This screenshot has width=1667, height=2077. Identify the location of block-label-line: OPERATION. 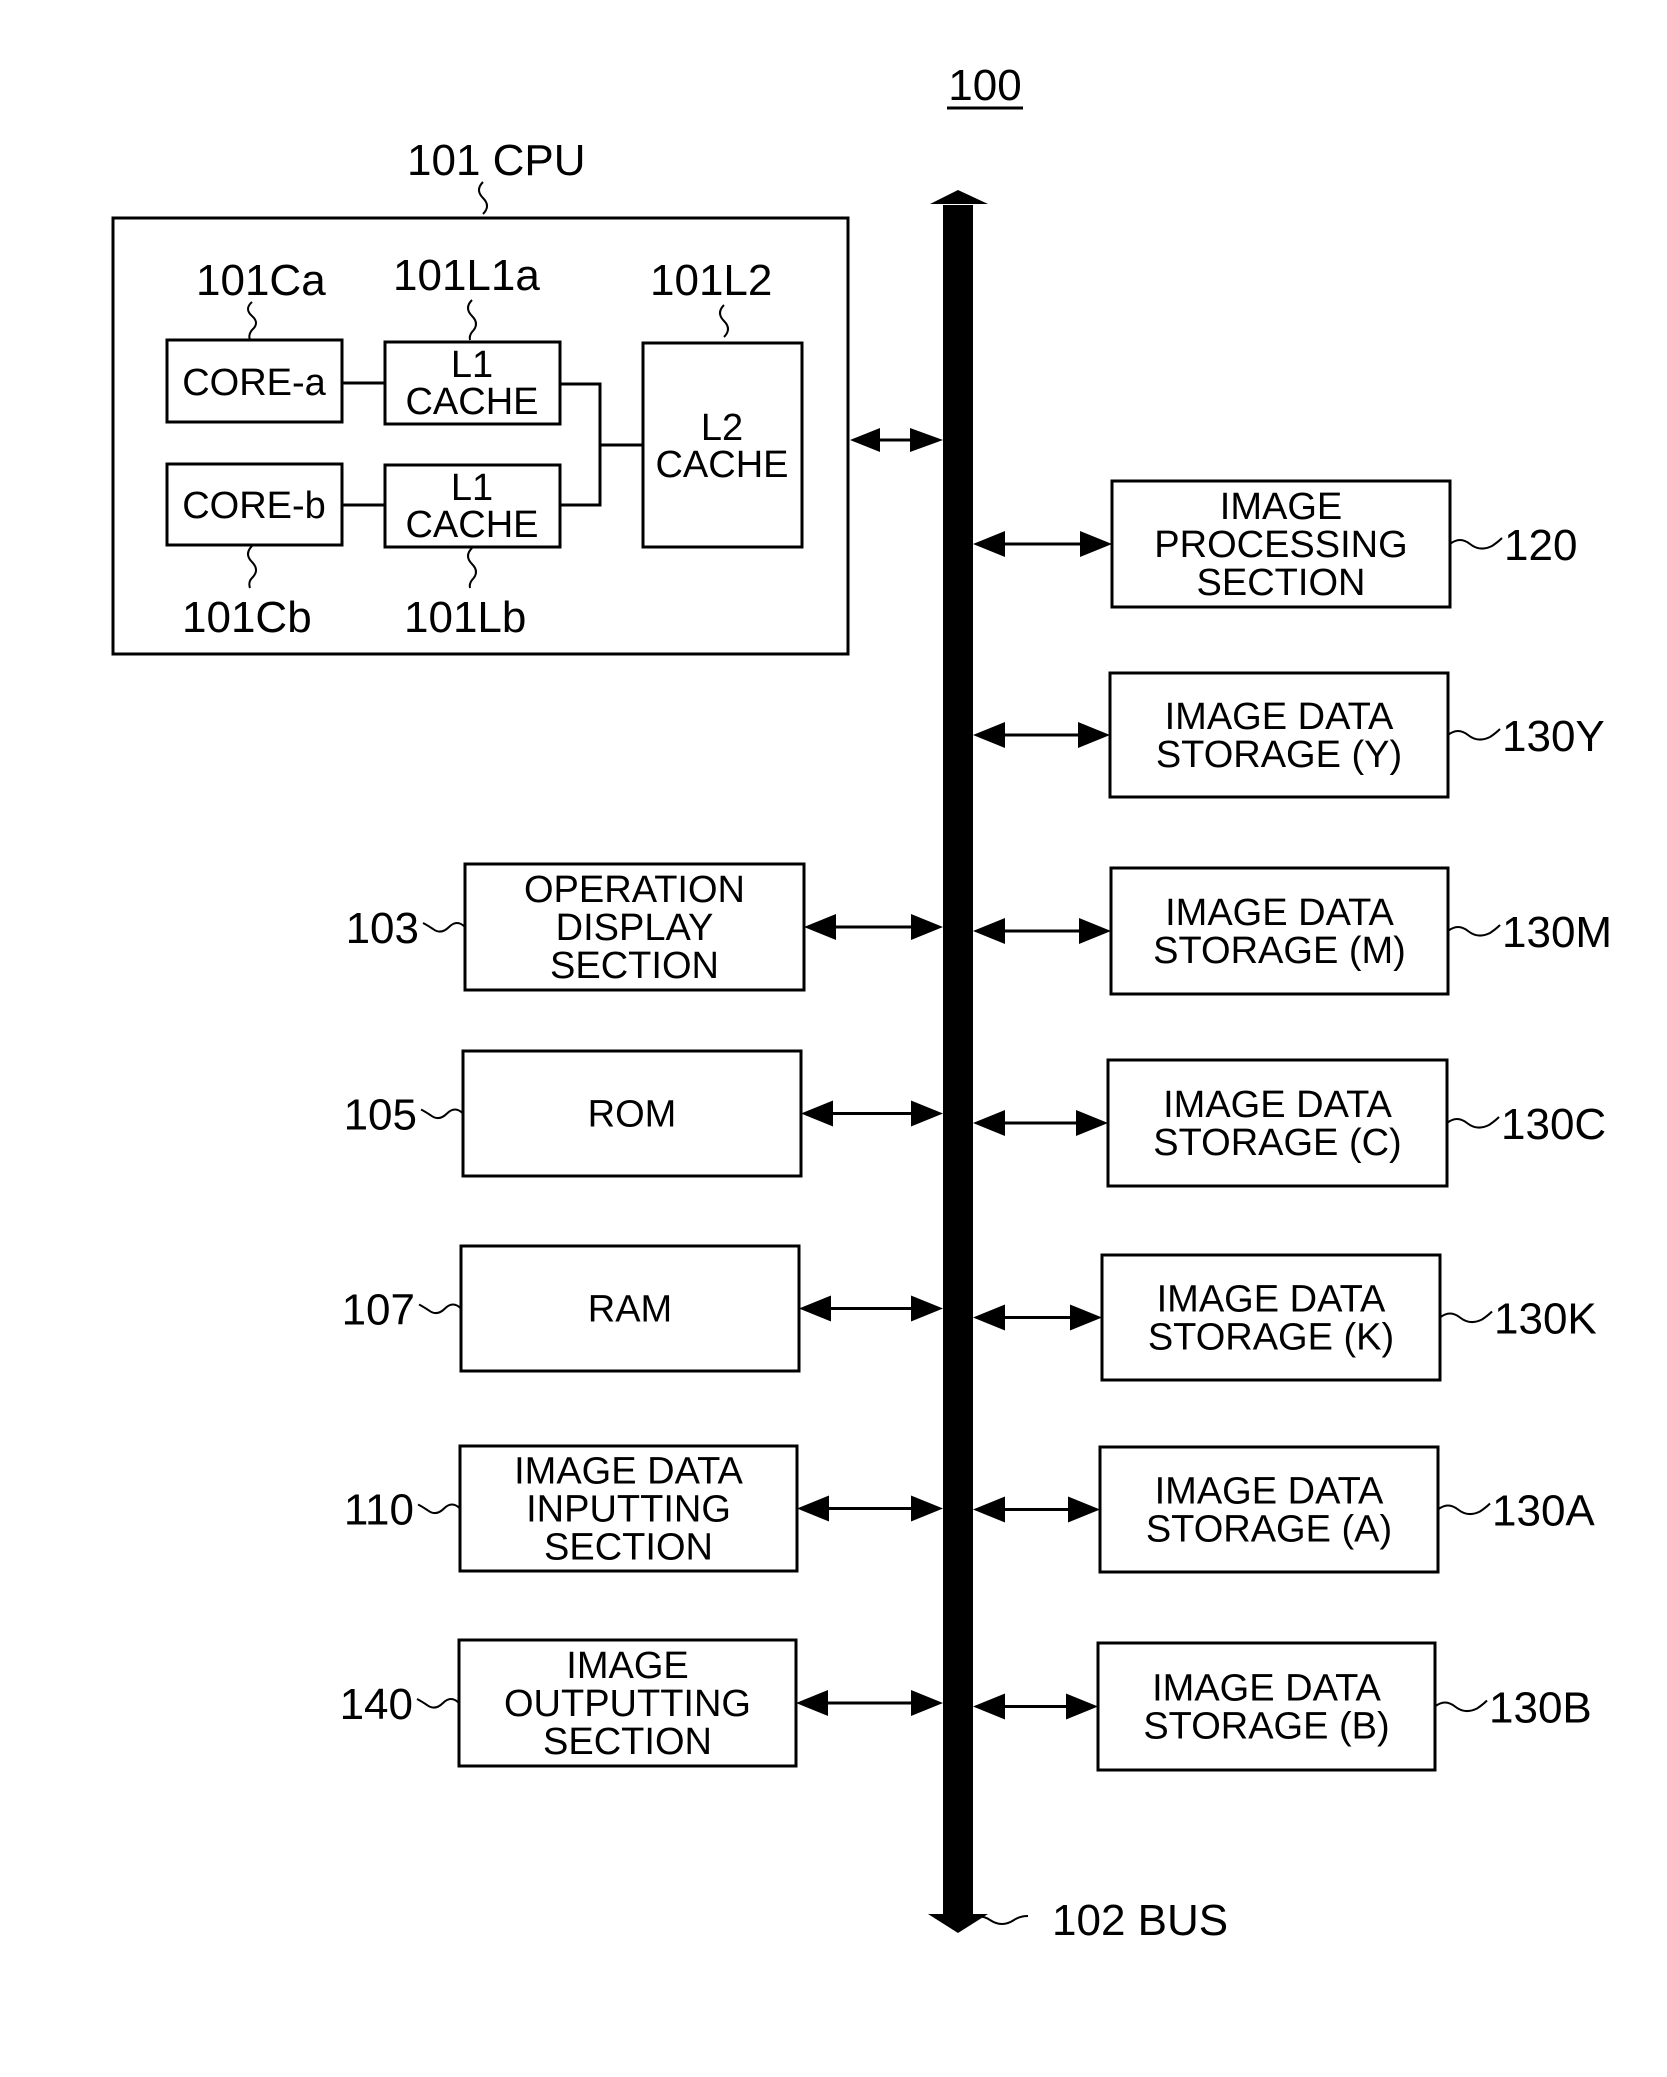
(634, 890).